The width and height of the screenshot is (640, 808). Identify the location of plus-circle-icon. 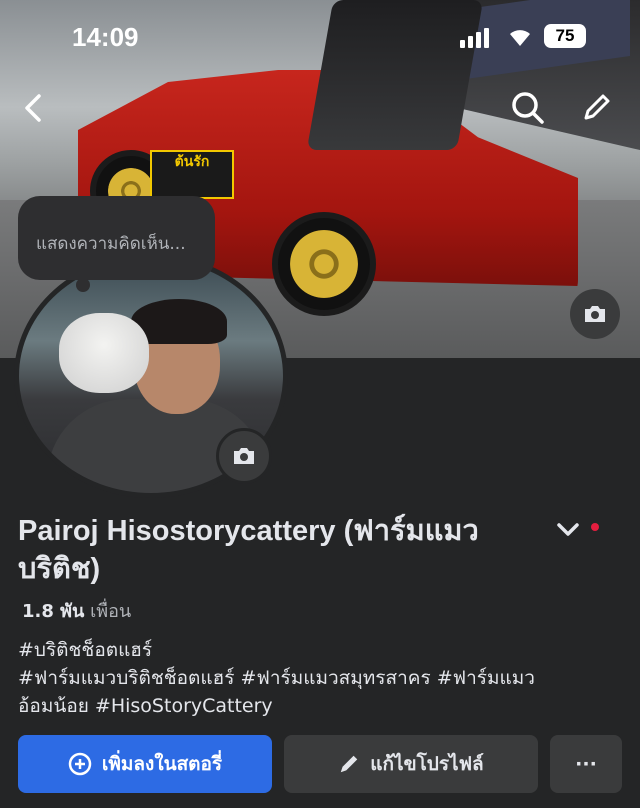
(80, 764).